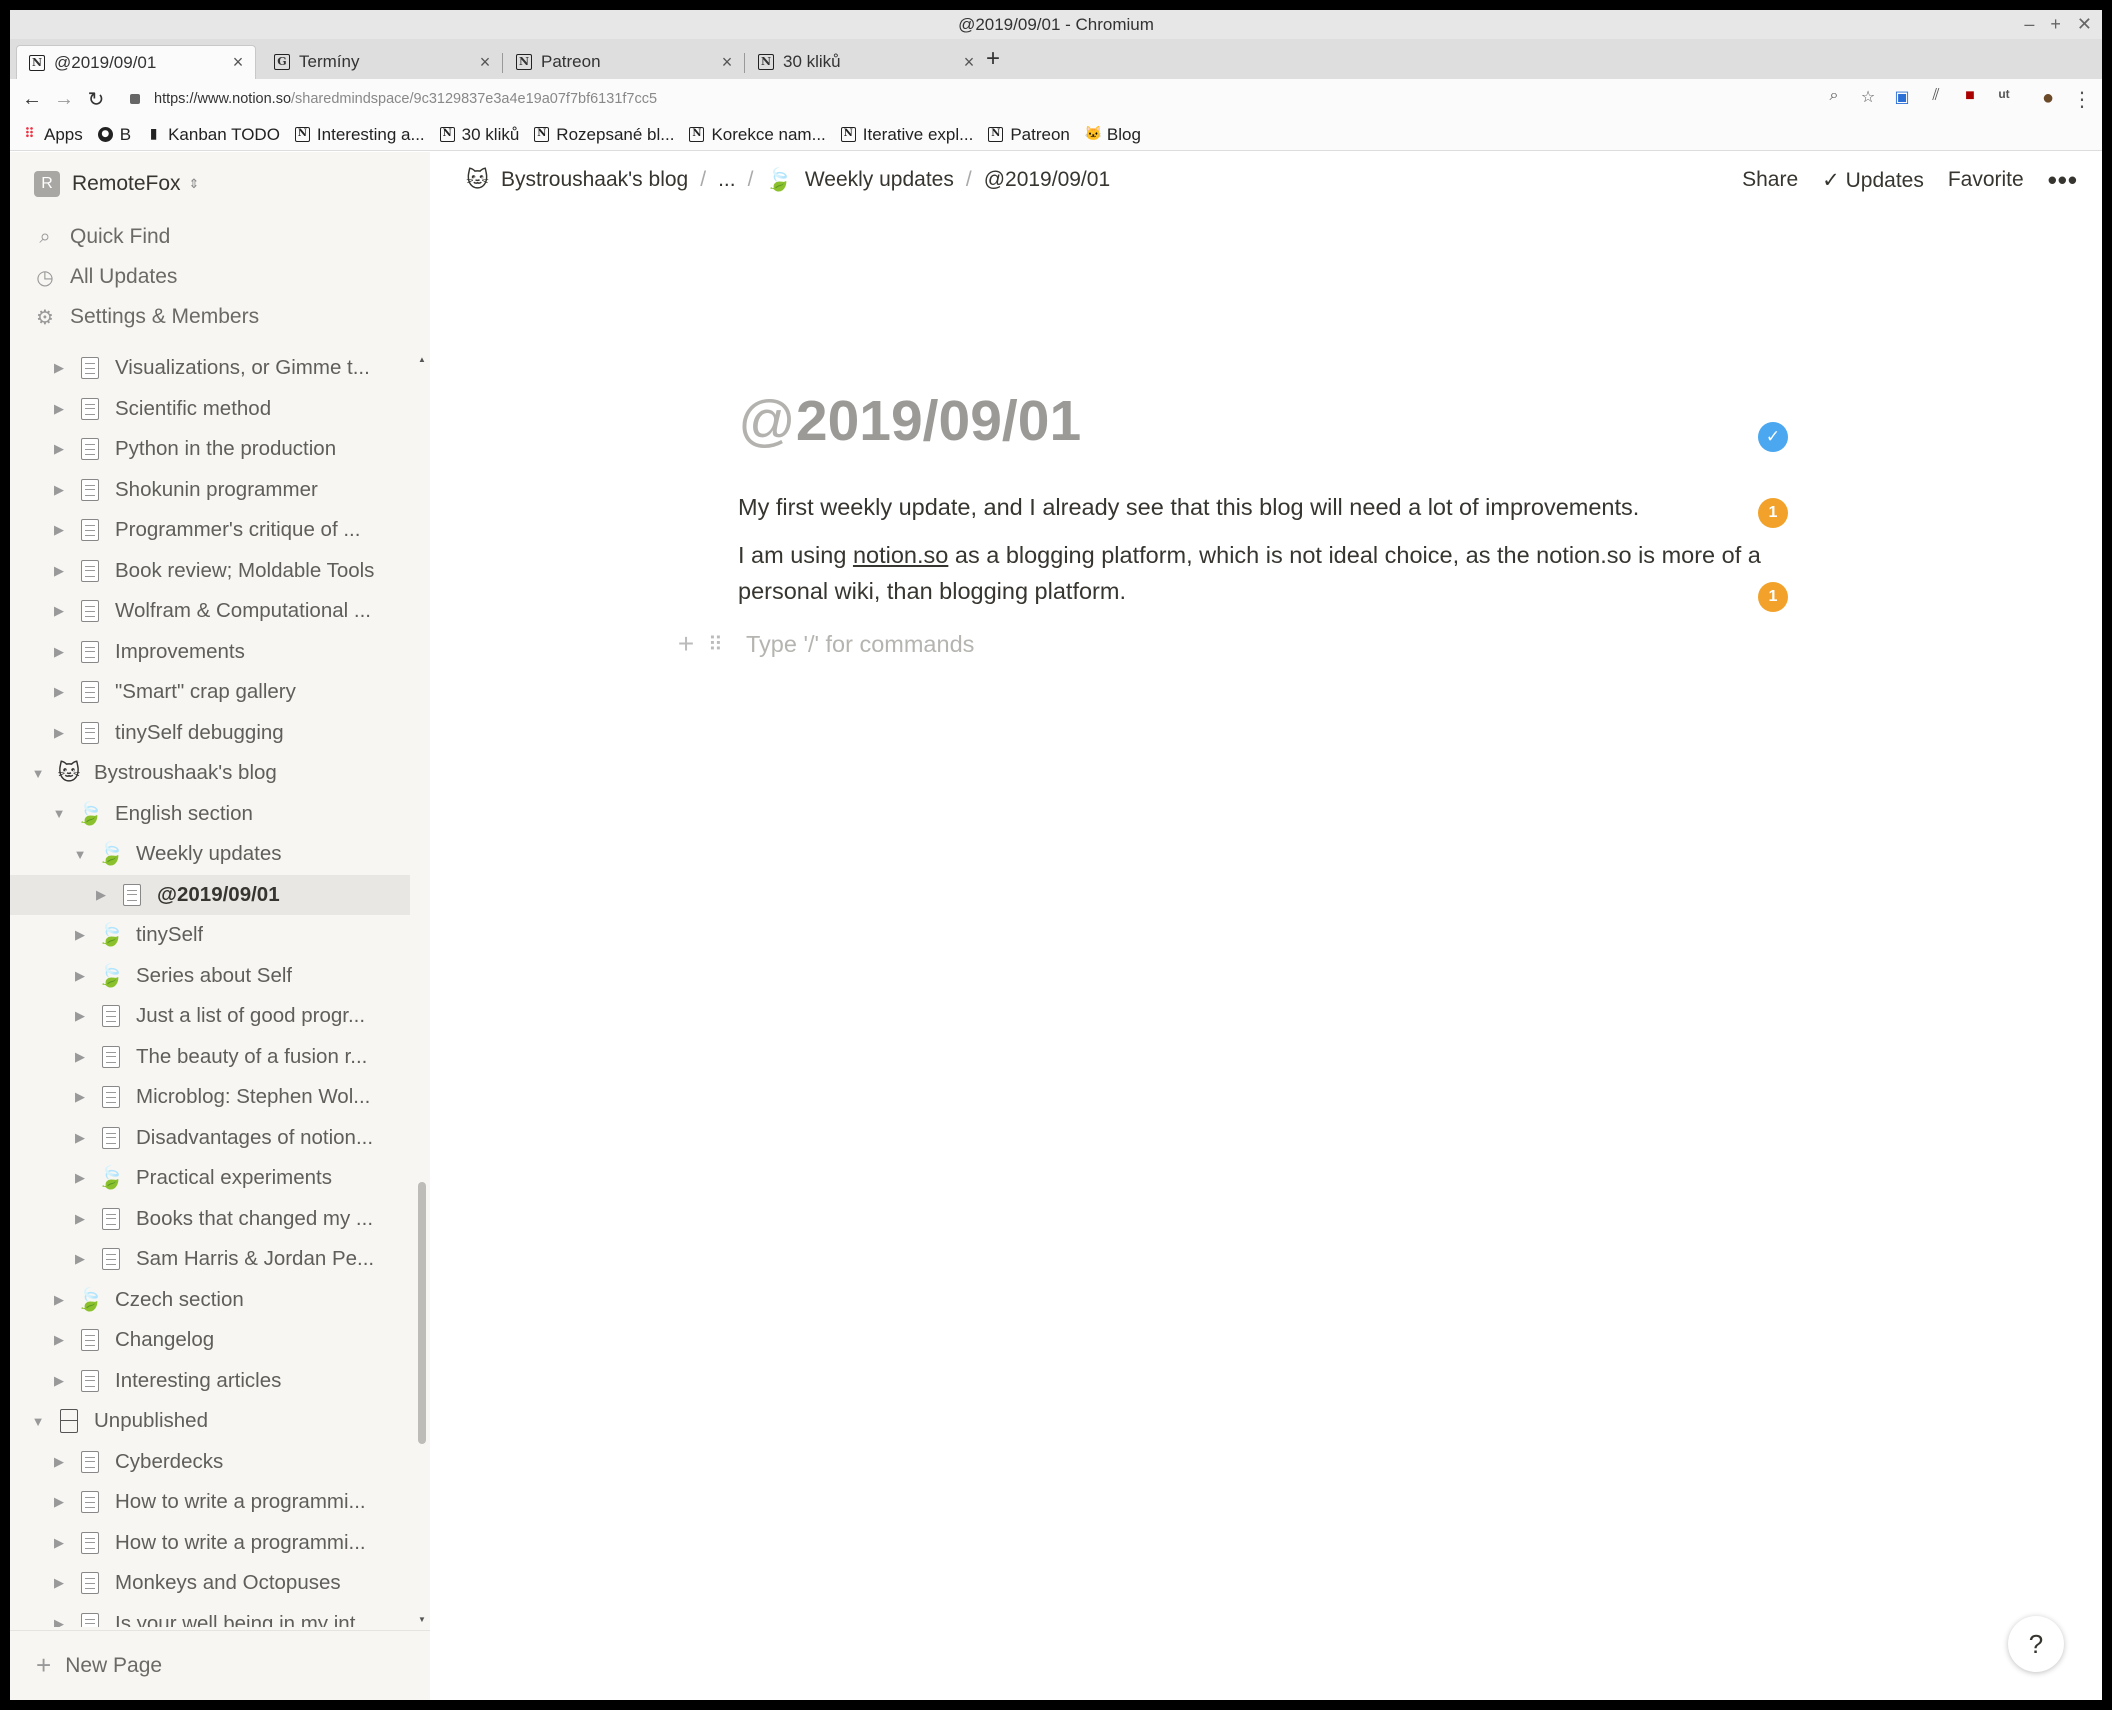  Describe the element at coordinates (210, 773) in the screenshot. I see `sidebar-item: ▼ 🐱 Bystroushaak's blog` at that location.